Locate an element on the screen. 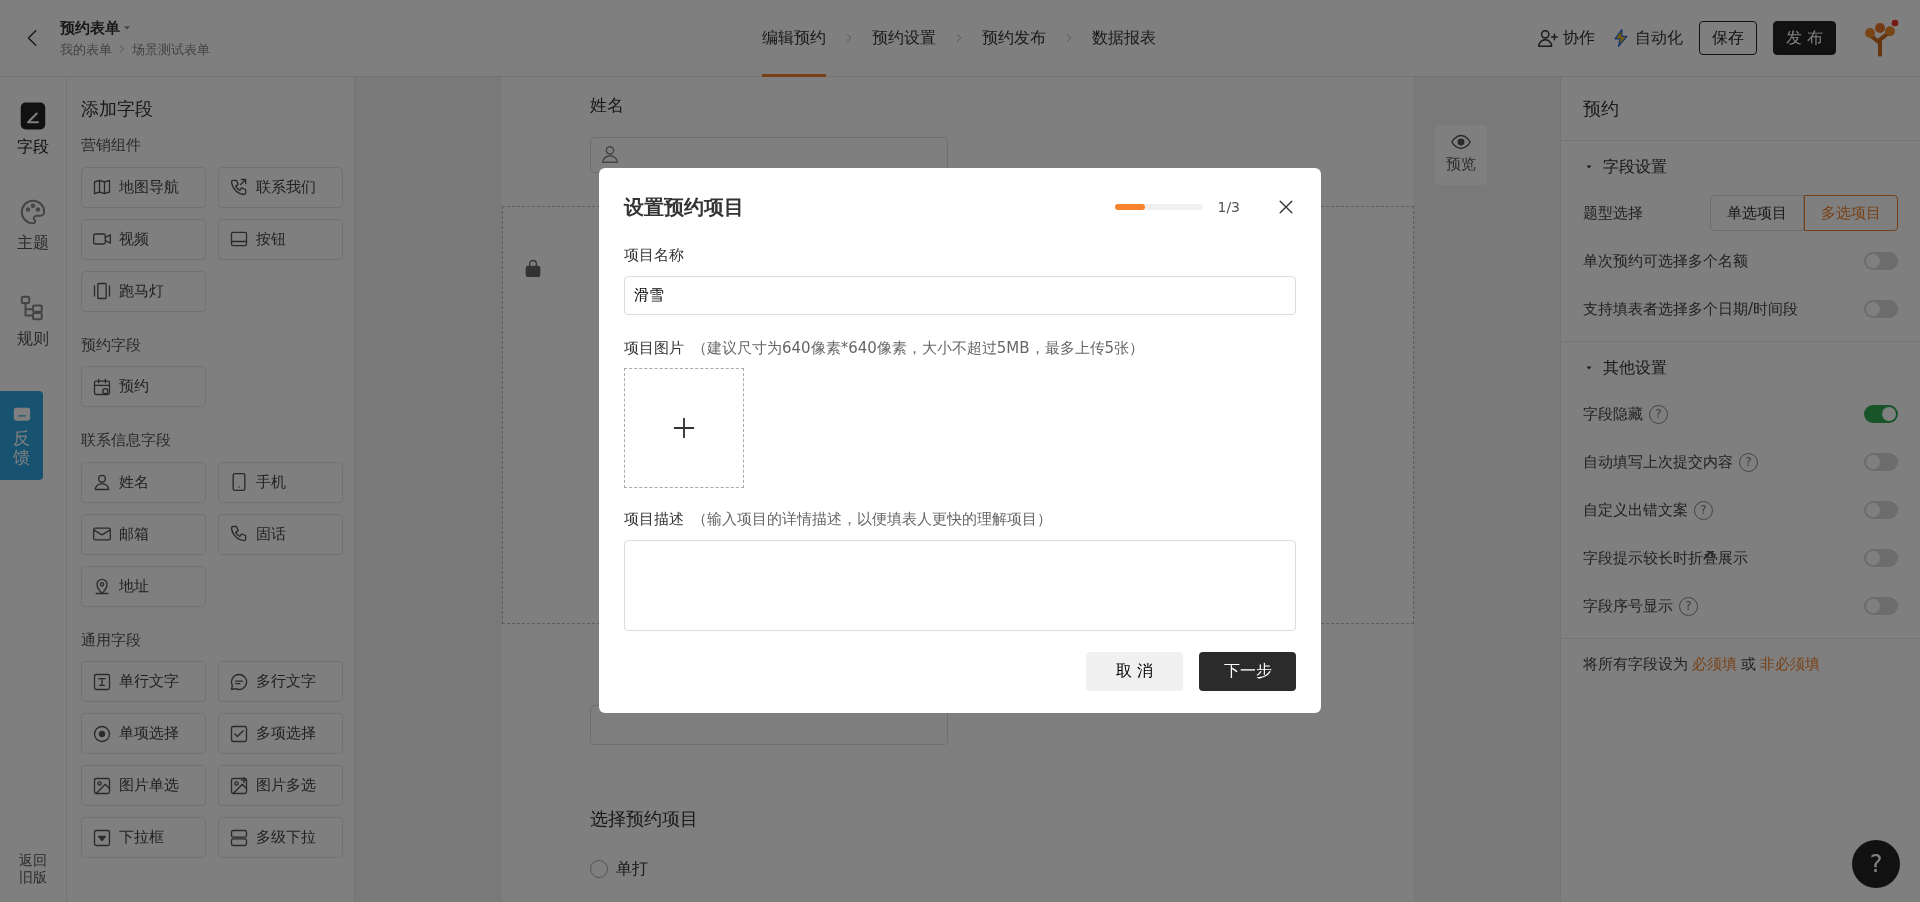  field-item: 下拉框 is located at coordinates (143, 837).